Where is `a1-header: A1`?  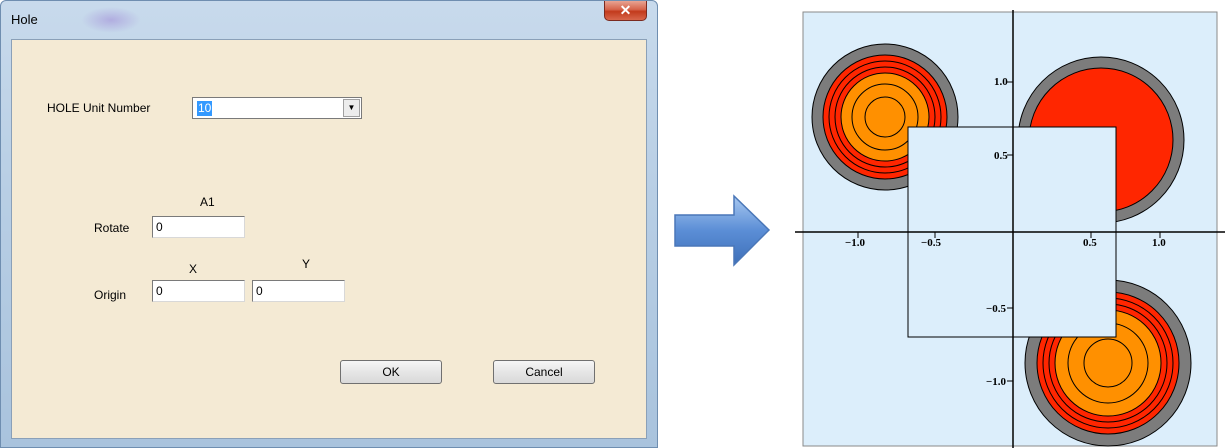 a1-header: A1 is located at coordinates (207, 202).